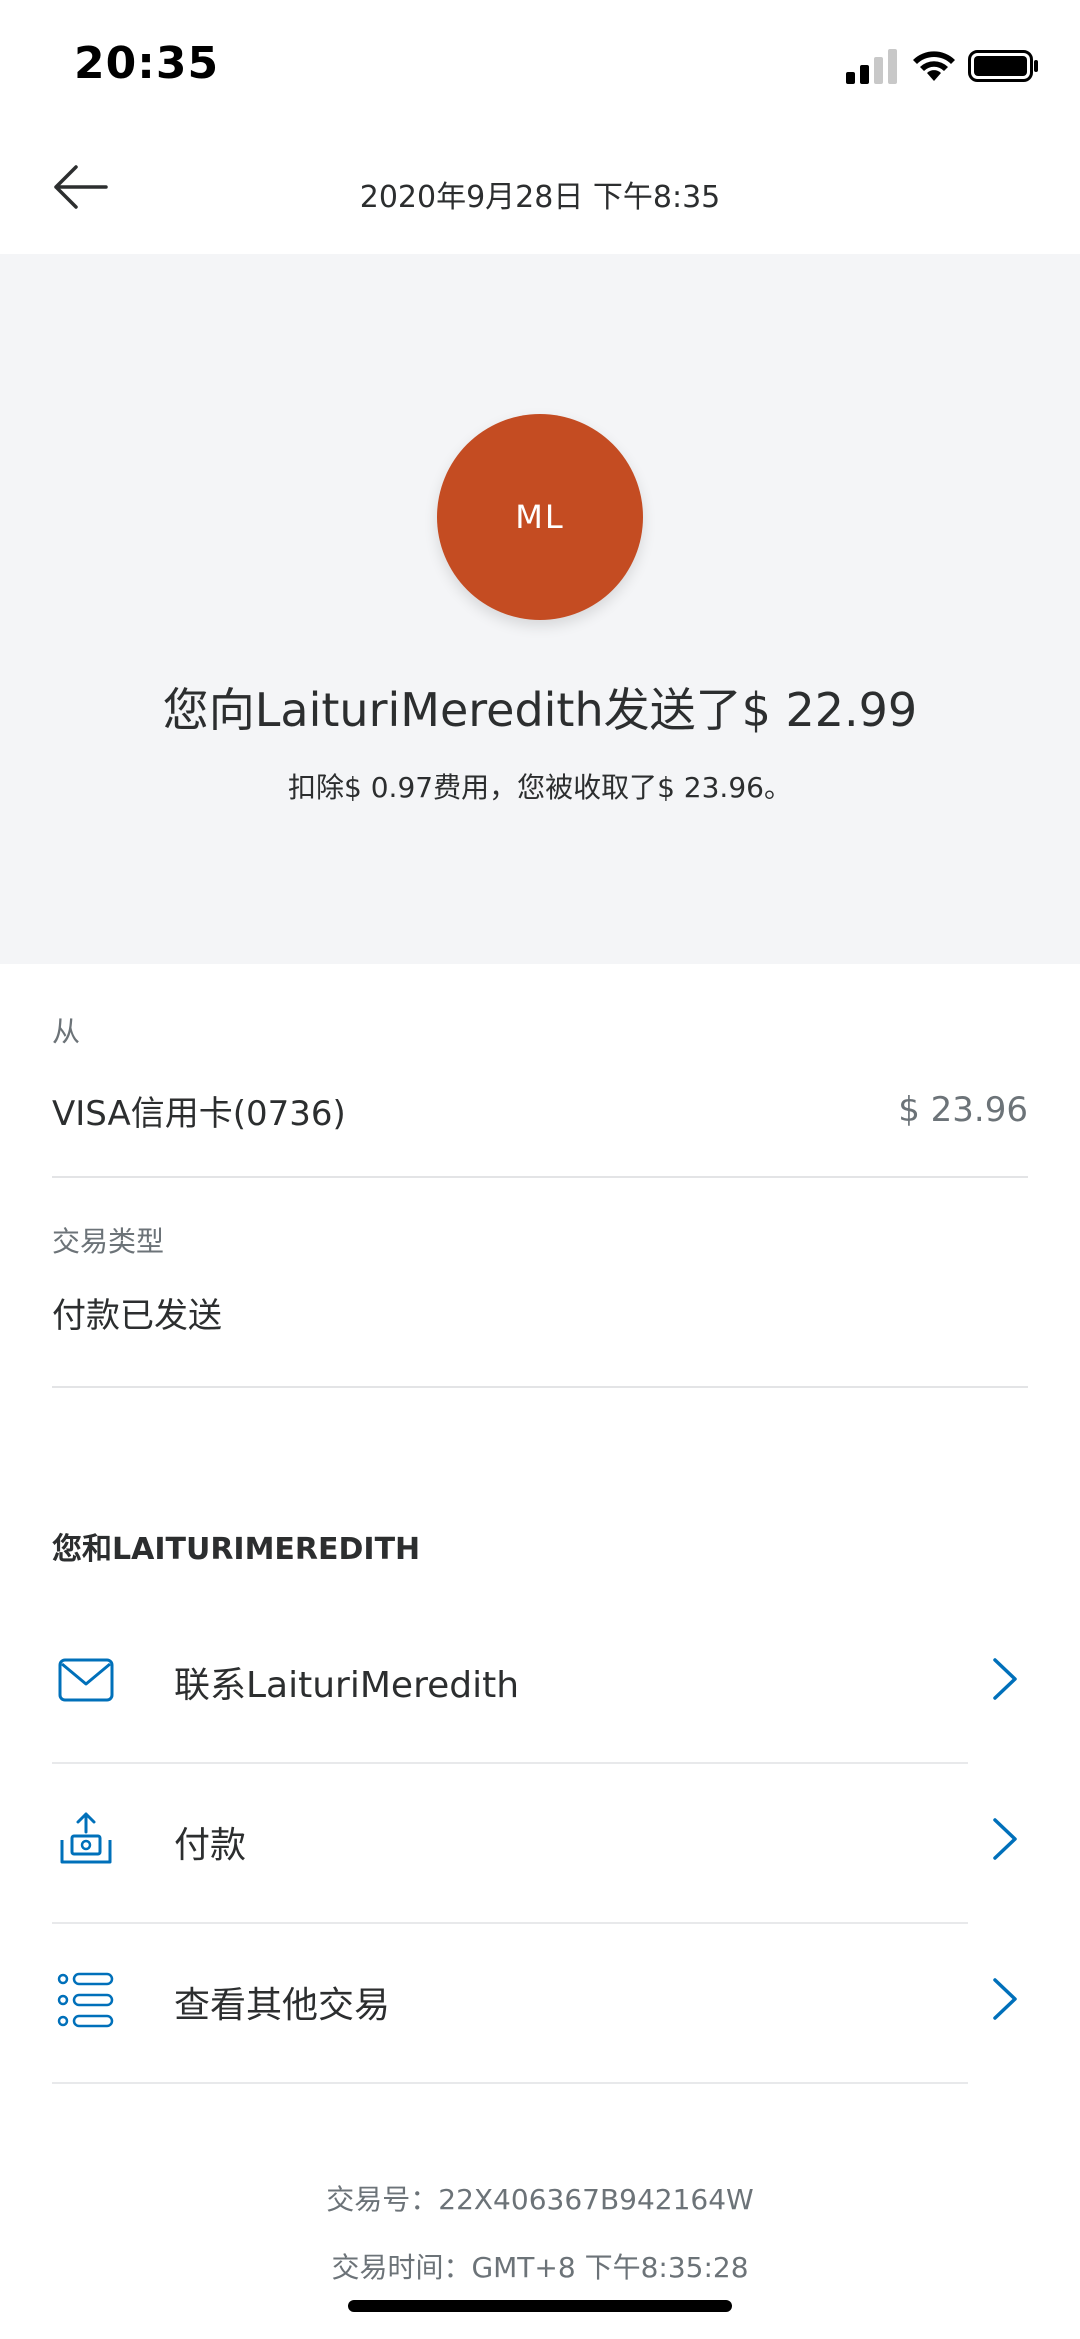 This screenshot has width=1080, height=2339. I want to click on contact-button: 联系LaituriMeredith, so click(540, 1684).